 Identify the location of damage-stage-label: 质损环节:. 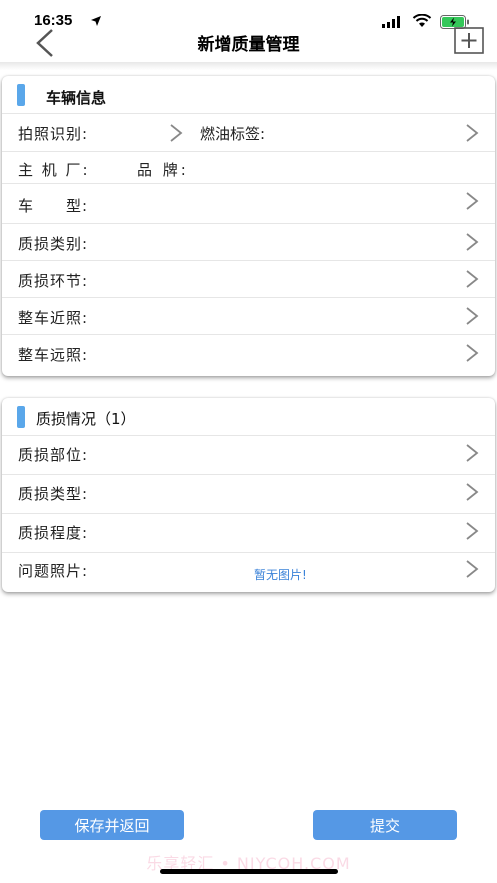
(53, 281).